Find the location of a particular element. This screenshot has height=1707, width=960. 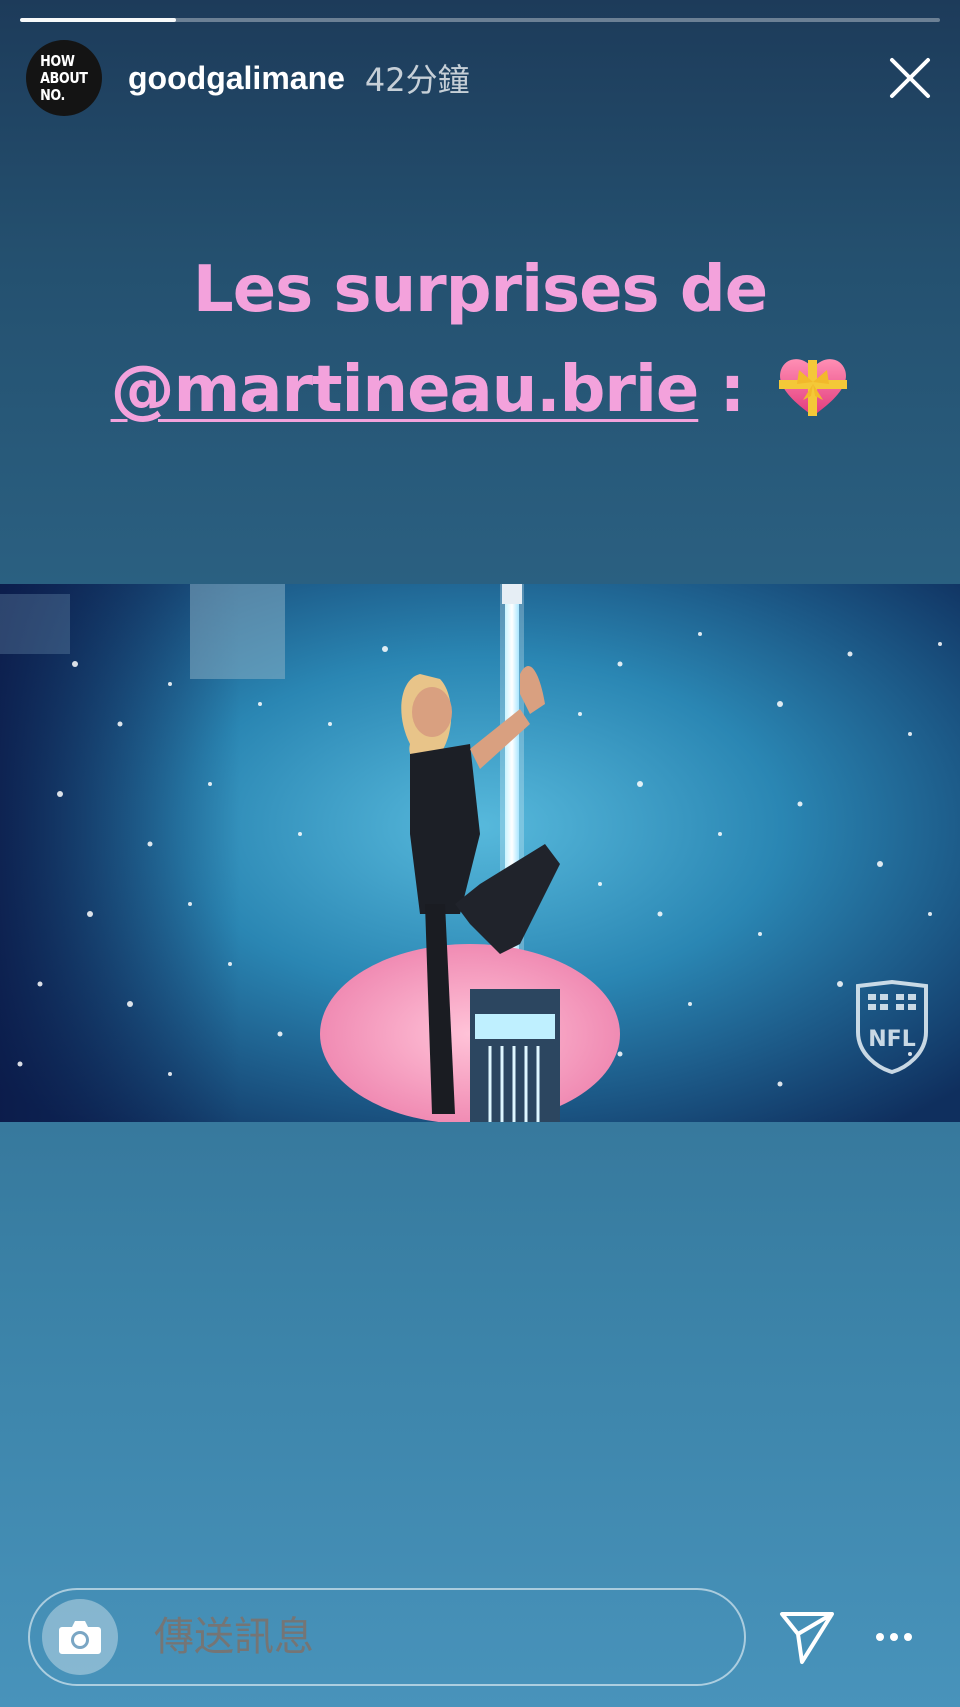

close-icon is located at coordinates (910, 78).